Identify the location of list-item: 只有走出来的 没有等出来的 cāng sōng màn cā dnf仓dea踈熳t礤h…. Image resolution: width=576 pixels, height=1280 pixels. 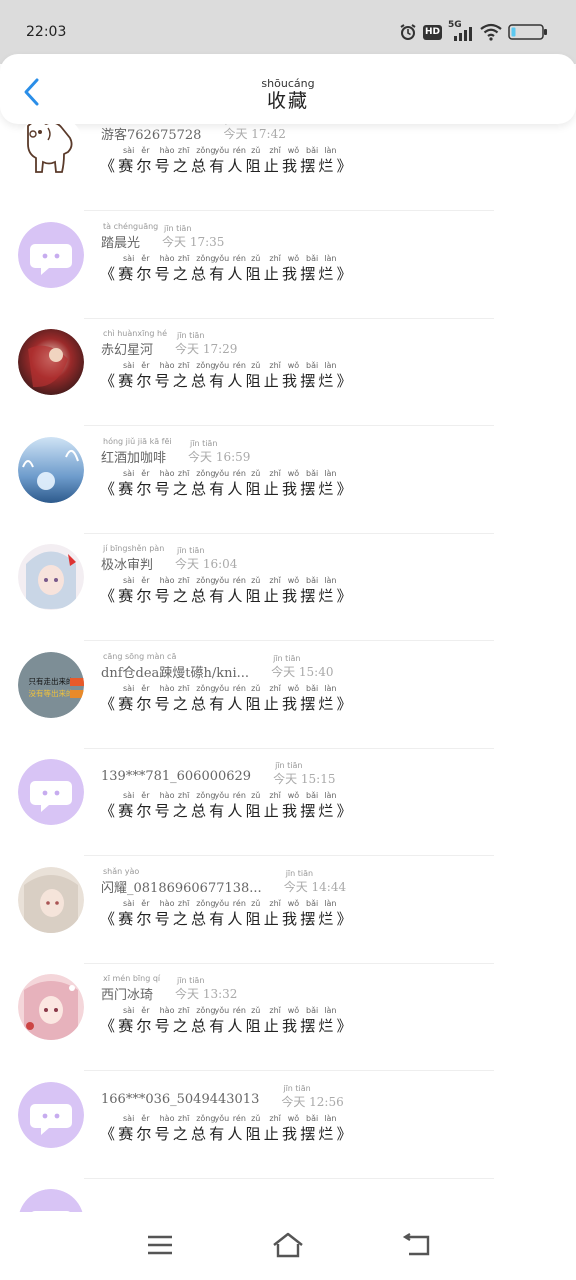
(288, 695).